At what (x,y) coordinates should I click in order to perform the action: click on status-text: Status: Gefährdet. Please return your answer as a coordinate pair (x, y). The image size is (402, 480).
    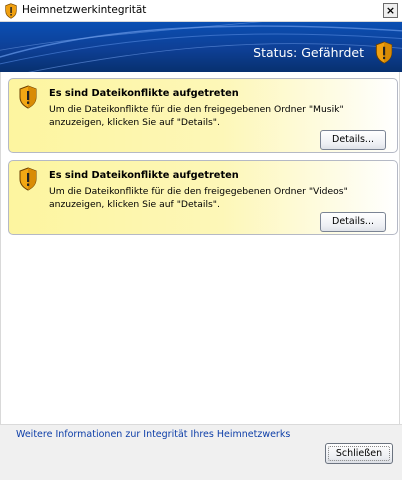
    Looking at the image, I should click on (308, 52).